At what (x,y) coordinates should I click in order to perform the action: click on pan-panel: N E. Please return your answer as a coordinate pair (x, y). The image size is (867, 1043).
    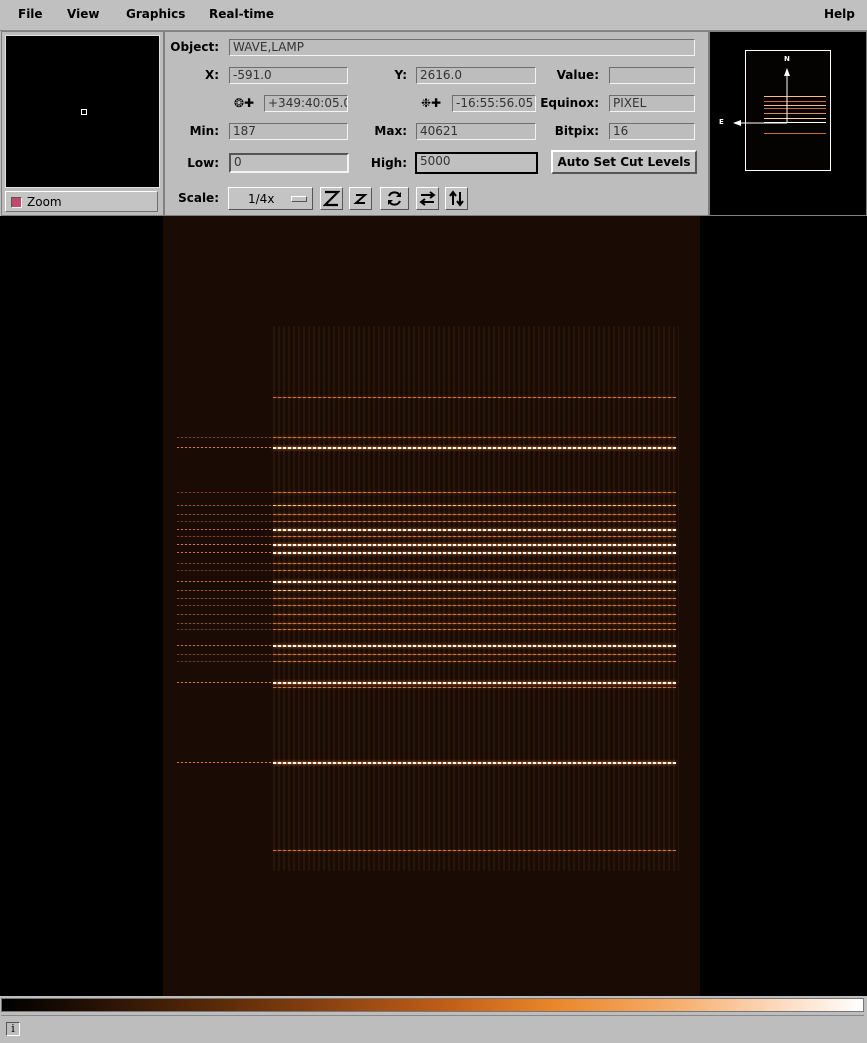
    Looking at the image, I should click on (788, 123).